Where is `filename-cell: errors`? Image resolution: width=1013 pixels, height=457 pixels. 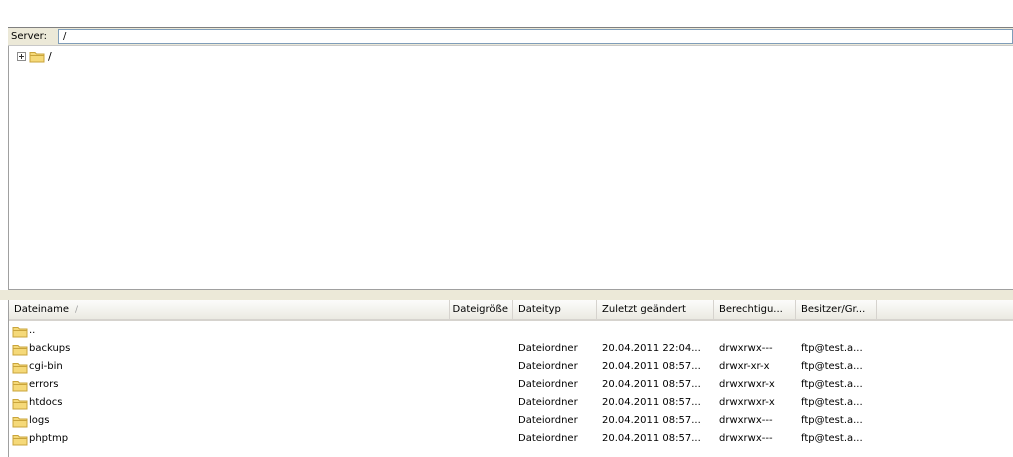 filename-cell: errors is located at coordinates (232, 385).